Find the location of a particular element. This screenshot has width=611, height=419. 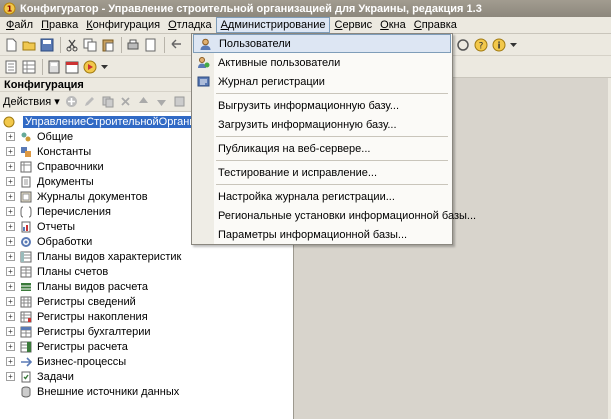

menu-item-active-users: Активные пользователи is located at coordinates (322, 62).